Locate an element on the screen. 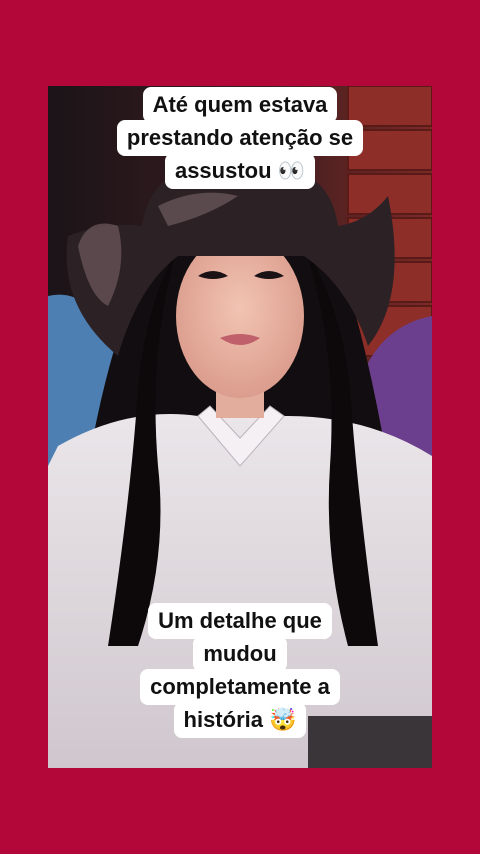 Image resolution: width=480 pixels, height=854 pixels. caption-top-line-1: Até quem estava is located at coordinates (240, 105).